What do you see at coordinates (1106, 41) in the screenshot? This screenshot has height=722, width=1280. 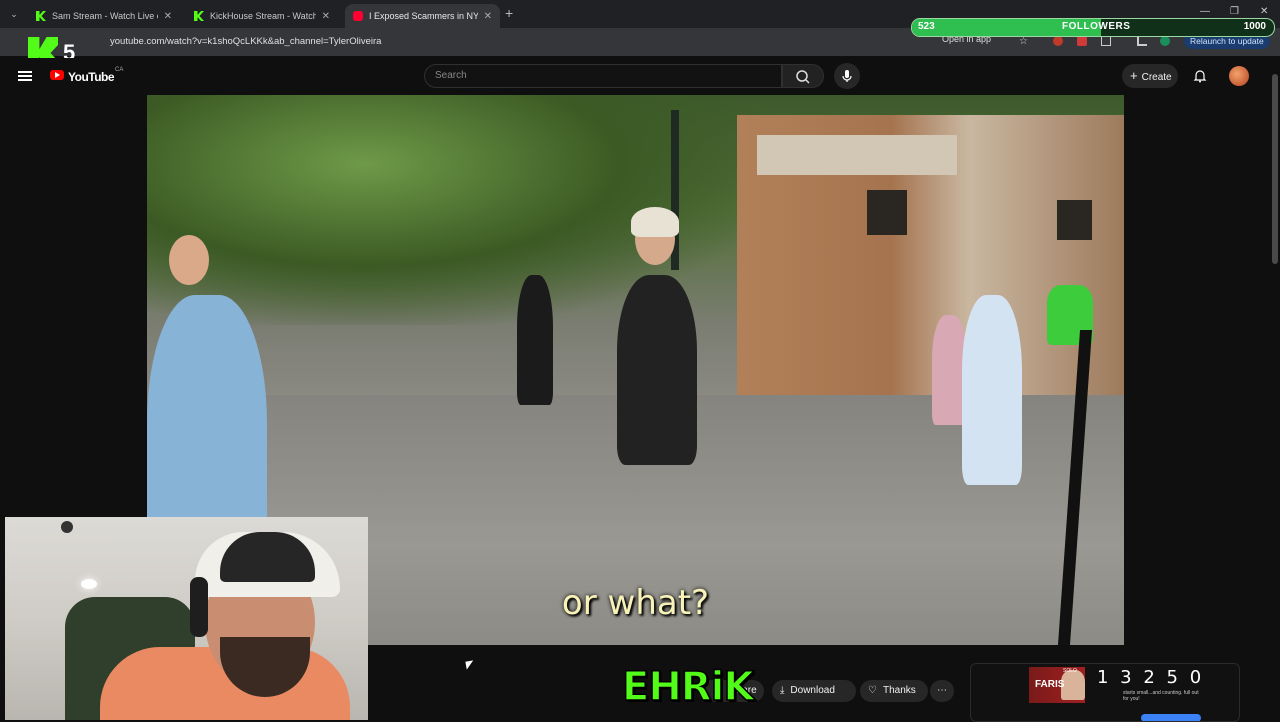 I see `extensions-puzzle-icon` at bounding box center [1106, 41].